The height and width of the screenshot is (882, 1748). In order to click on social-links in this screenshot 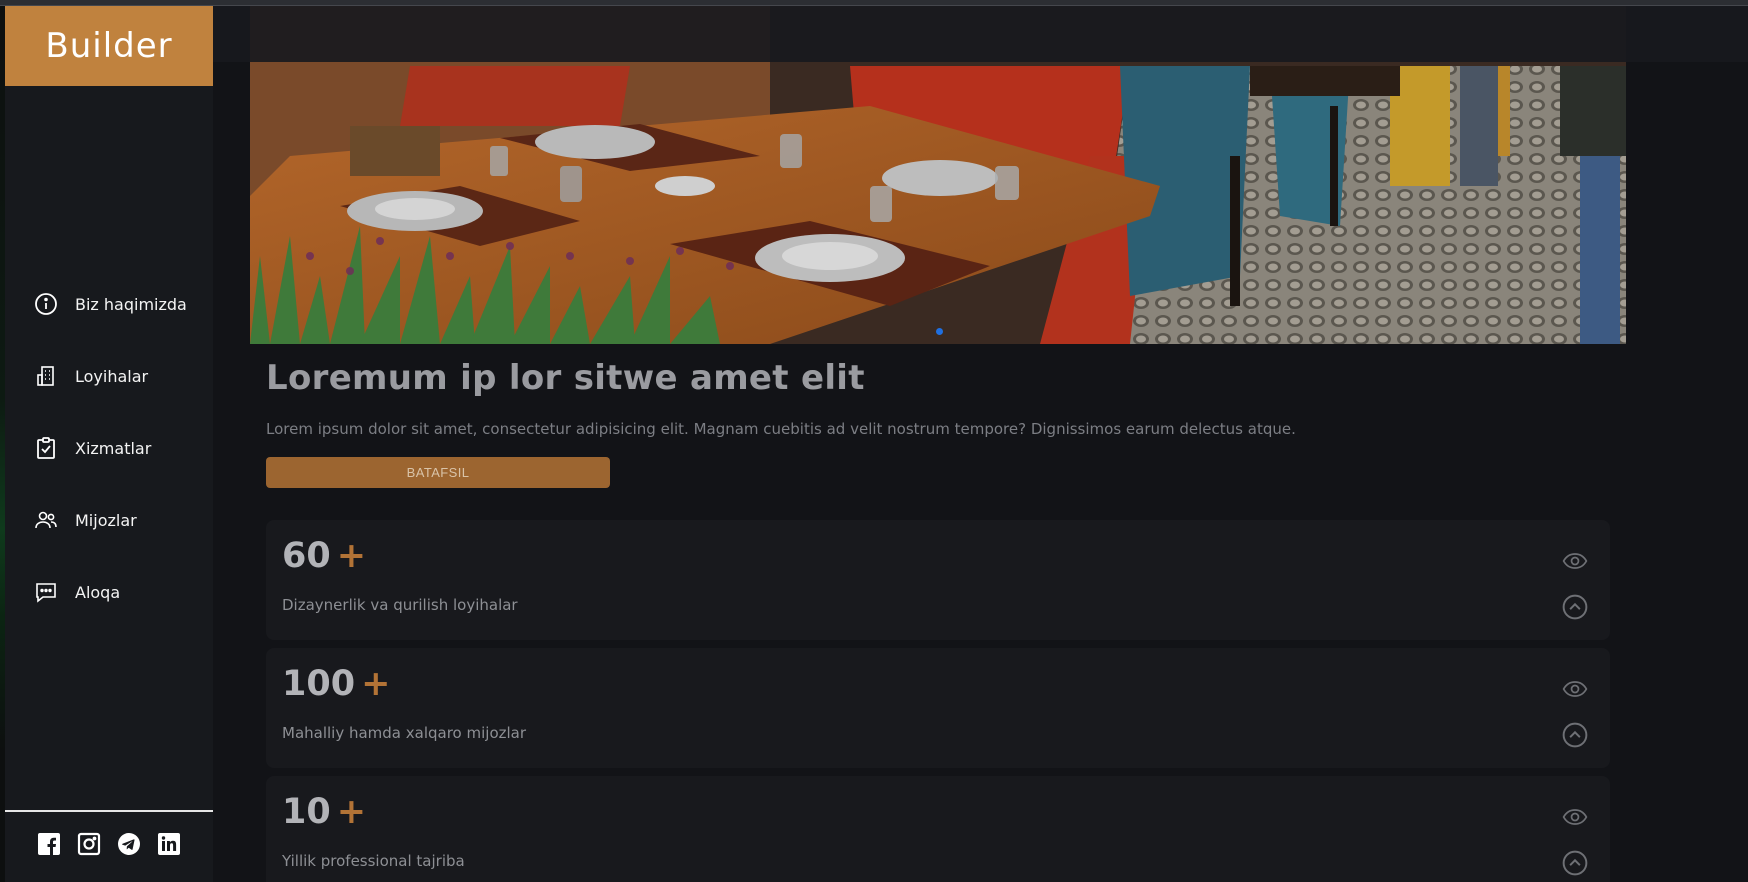, I will do `click(109, 844)`.